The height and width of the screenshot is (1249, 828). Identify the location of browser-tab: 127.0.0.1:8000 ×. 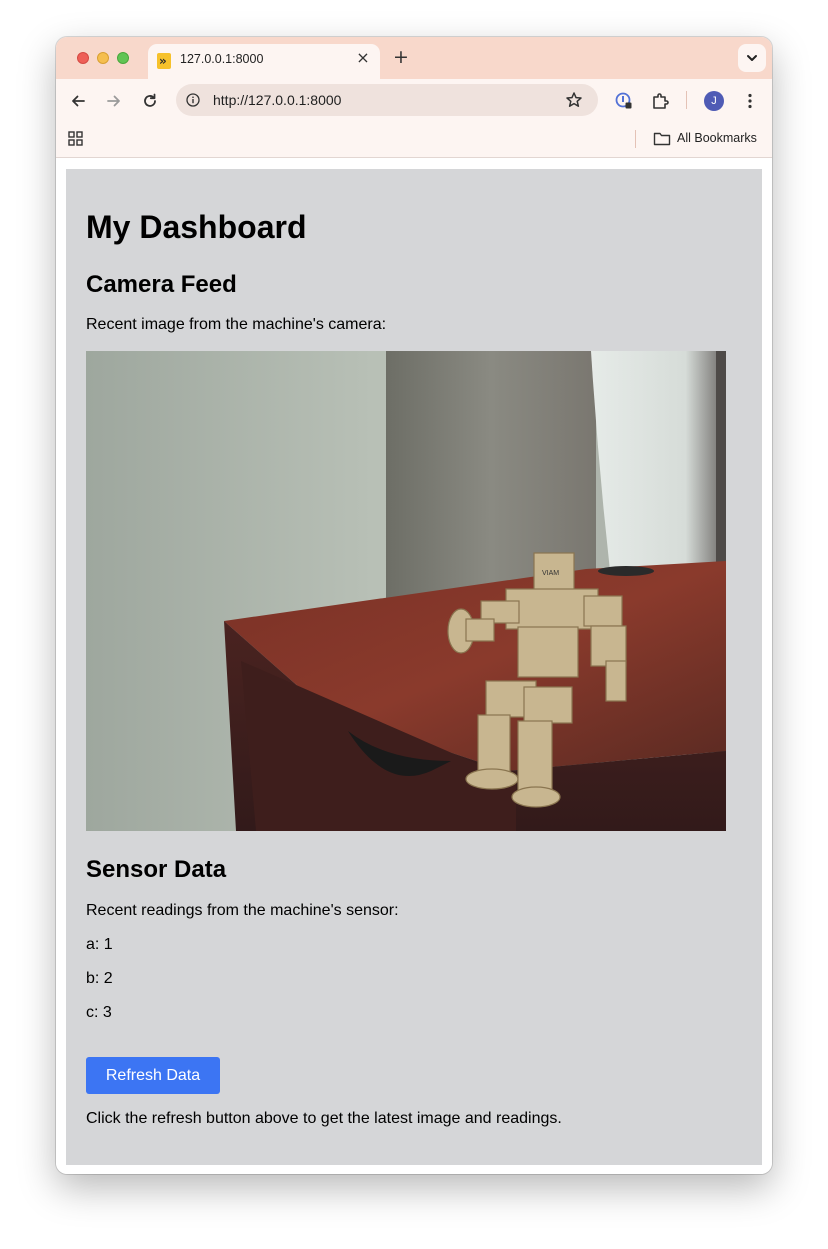
(264, 61).